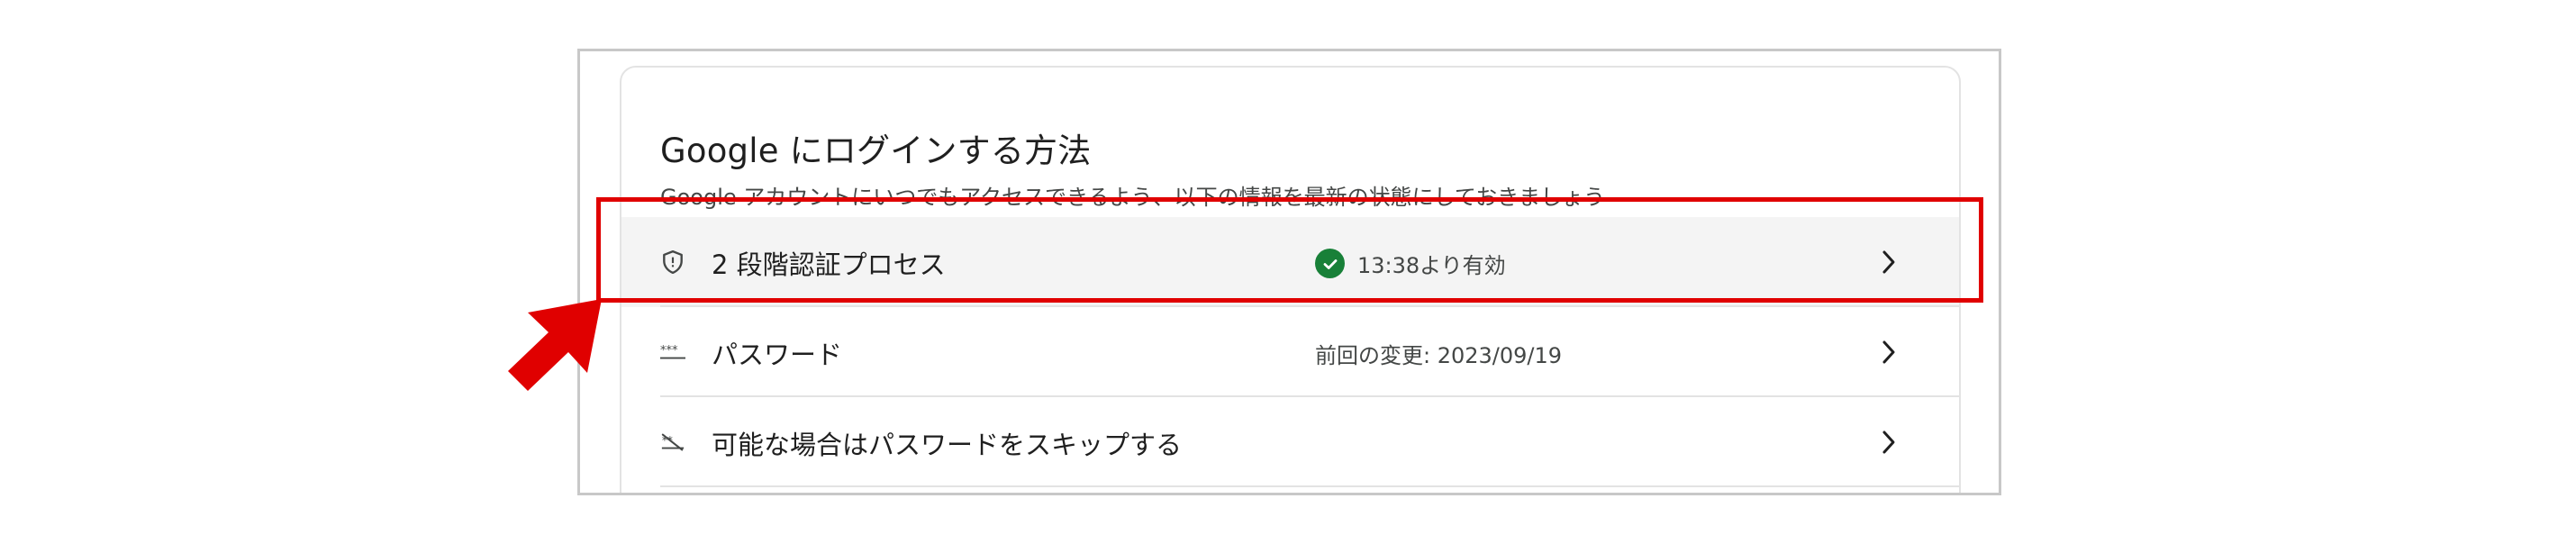 The width and height of the screenshot is (2576, 553). I want to click on password-dots-icon: ***, so click(673, 352).